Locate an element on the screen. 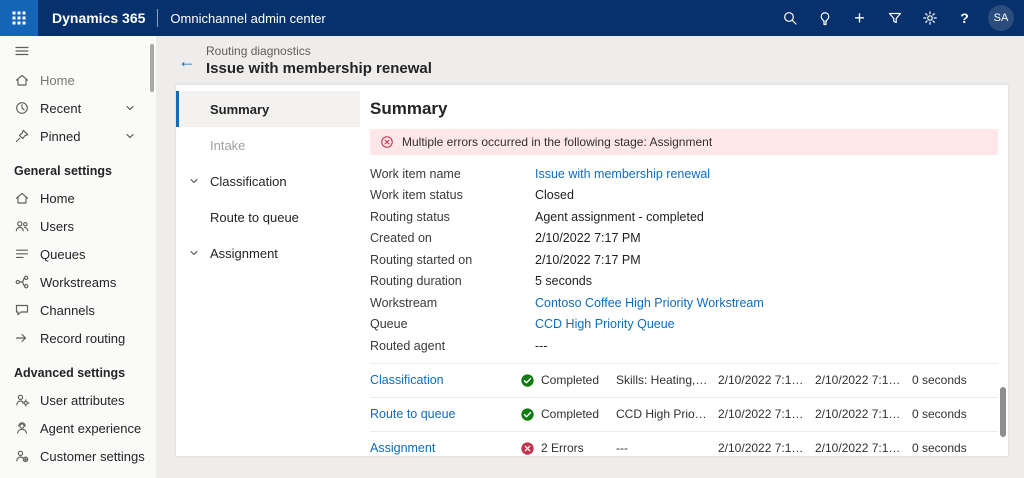  field-row: Routing started on 2/10/2022 7:17 PM is located at coordinates (684, 260).